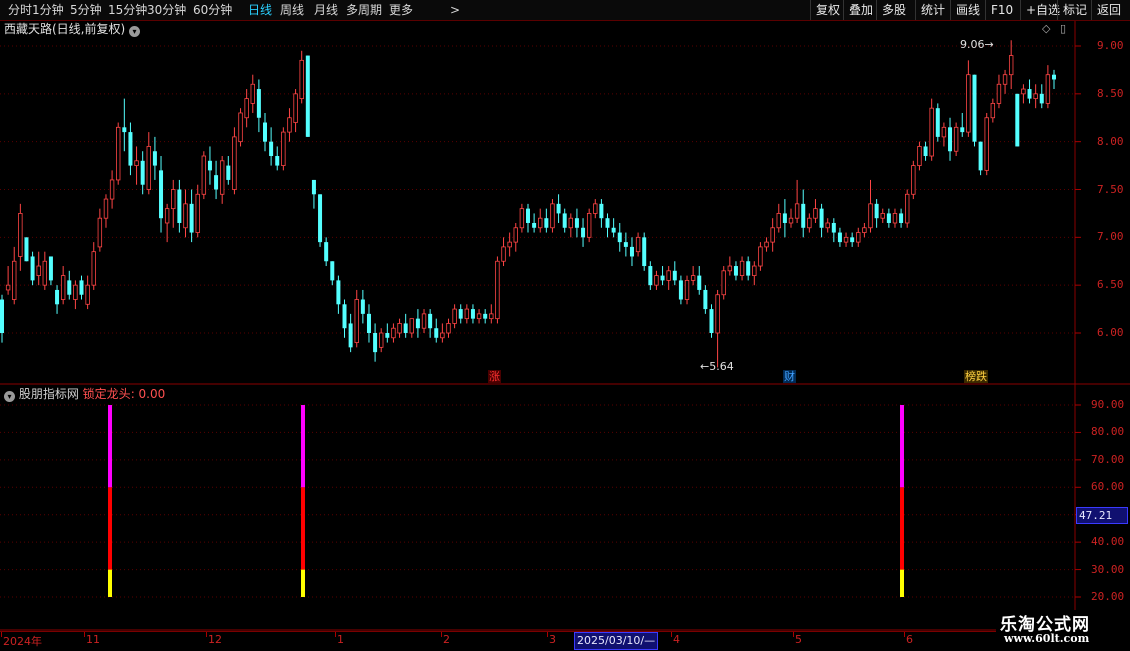 This screenshot has height=651, width=1130. What do you see at coordinates (86, 10) in the screenshot?
I see `period-tab-2: 5分钟` at bounding box center [86, 10].